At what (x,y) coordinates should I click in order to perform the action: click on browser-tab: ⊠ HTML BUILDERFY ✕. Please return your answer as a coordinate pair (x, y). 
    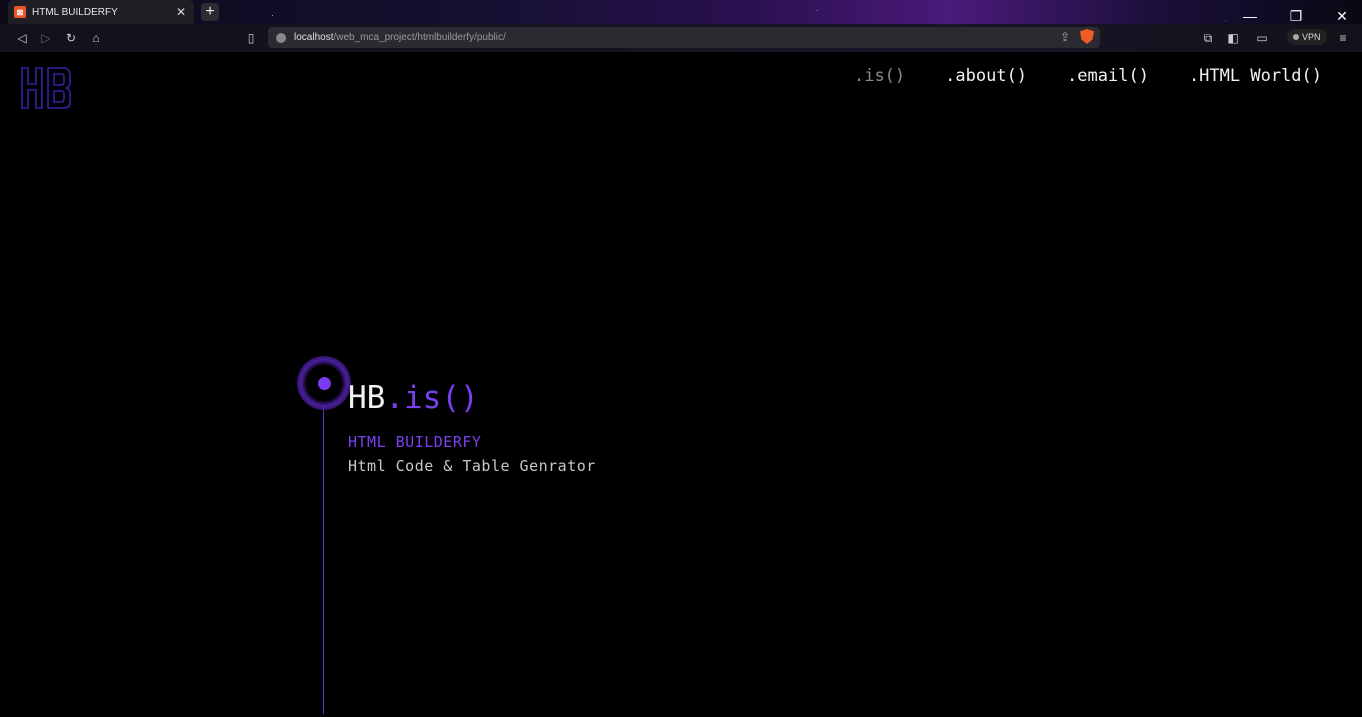
    Looking at the image, I should click on (101, 12).